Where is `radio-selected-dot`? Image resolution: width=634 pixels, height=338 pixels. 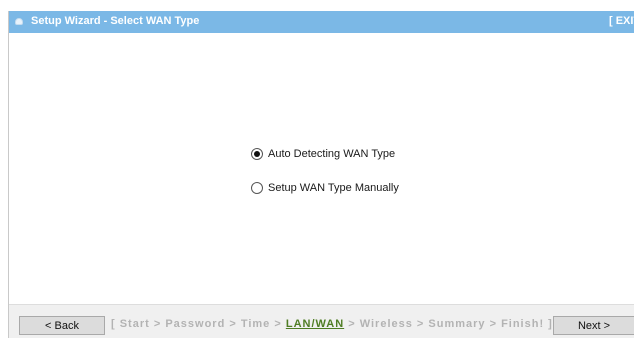
radio-selected-dot is located at coordinates (257, 154).